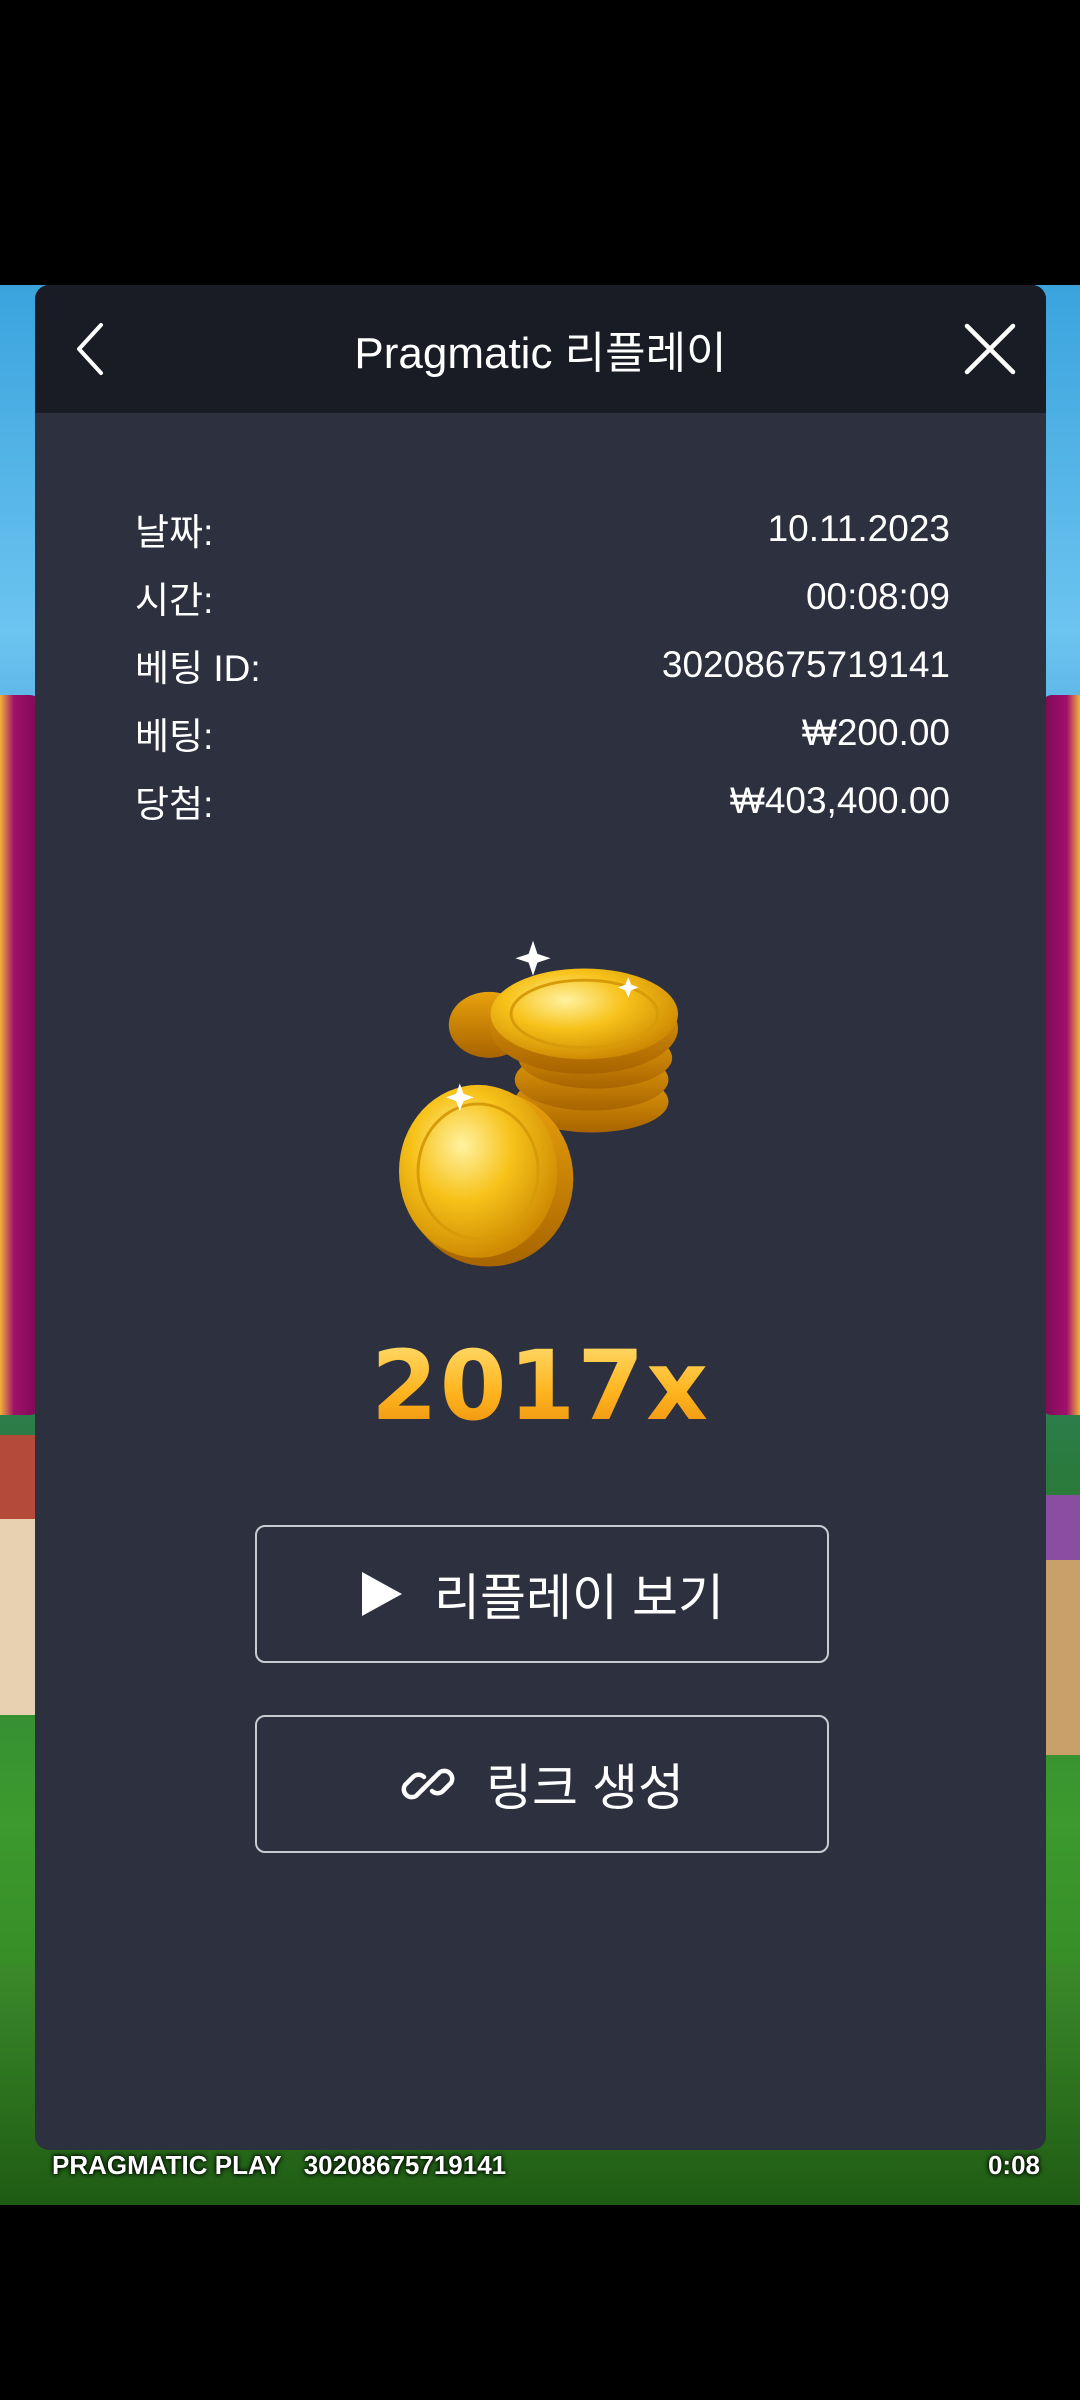 The height and width of the screenshot is (2400, 1080). Describe the element at coordinates (167, 2164) in the screenshot. I see `footer-brand: PRAGMATIC PLAY` at that location.